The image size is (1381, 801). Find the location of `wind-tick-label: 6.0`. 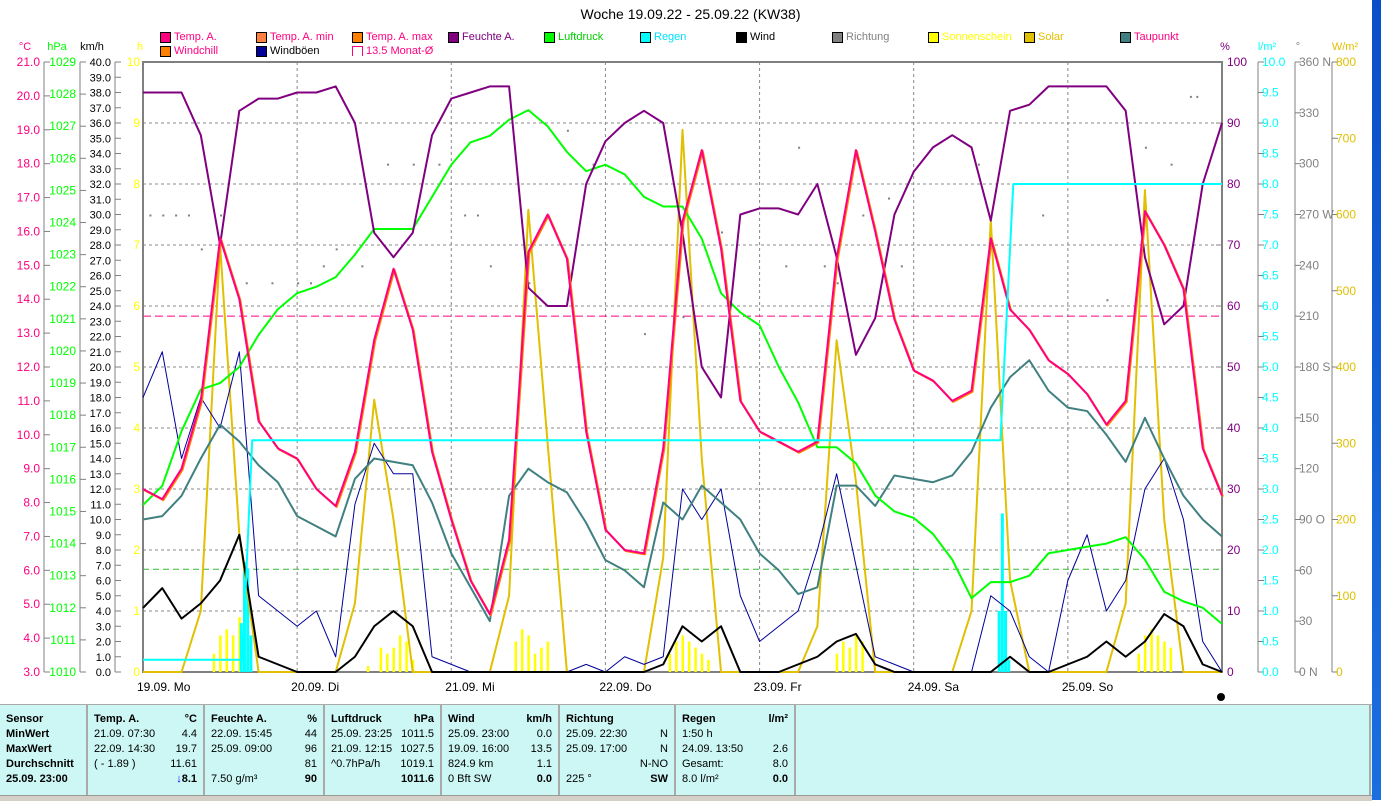

wind-tick-label: 6.0 is located at coordinates (103, 582).